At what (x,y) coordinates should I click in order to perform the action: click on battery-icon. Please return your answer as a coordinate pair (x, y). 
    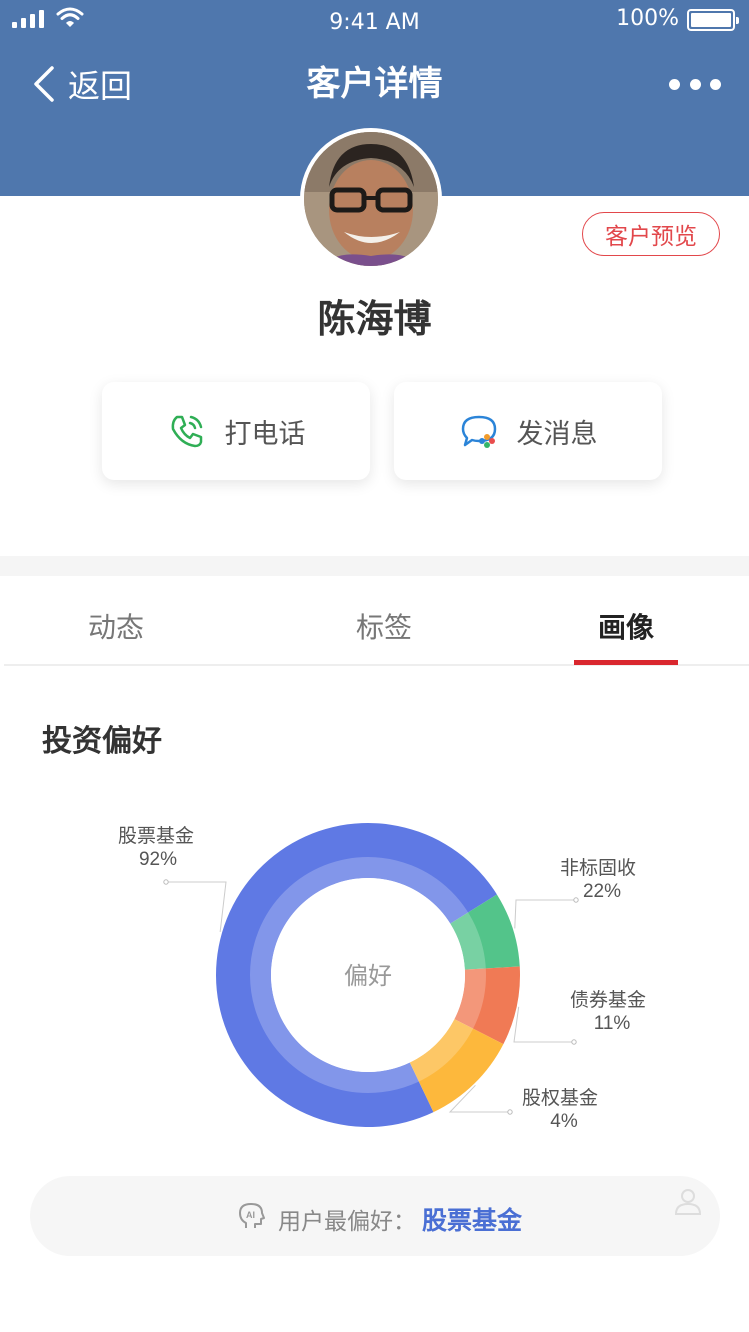
    Looking at the image, I should click on (713, 20).